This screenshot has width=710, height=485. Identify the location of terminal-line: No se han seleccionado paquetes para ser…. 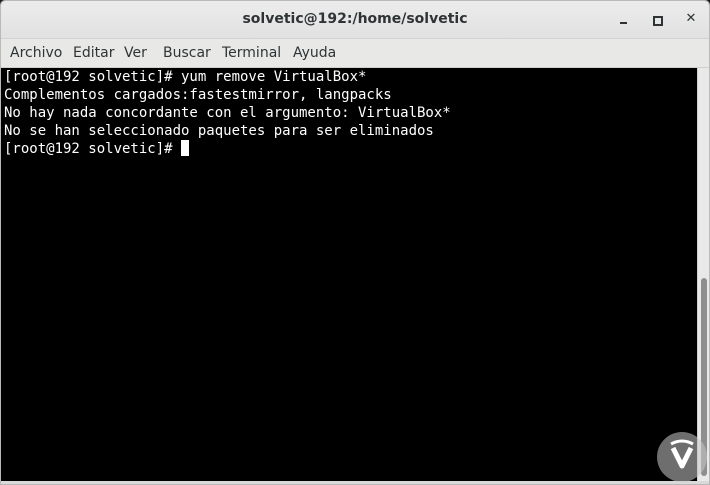
(219, 131).